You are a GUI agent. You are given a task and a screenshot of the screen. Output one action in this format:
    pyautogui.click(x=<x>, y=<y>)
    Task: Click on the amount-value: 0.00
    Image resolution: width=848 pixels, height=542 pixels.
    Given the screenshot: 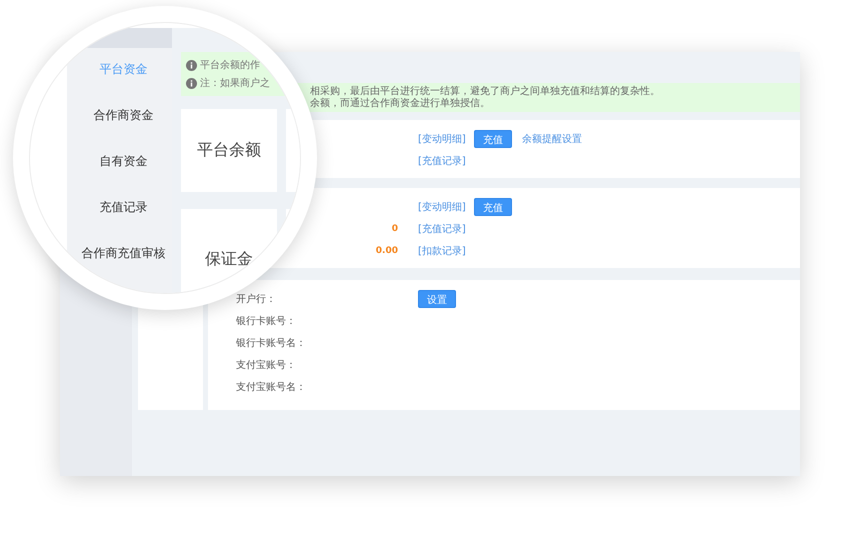 What is the action you would take?
    pyautogui.click(x=387, y=251)
    